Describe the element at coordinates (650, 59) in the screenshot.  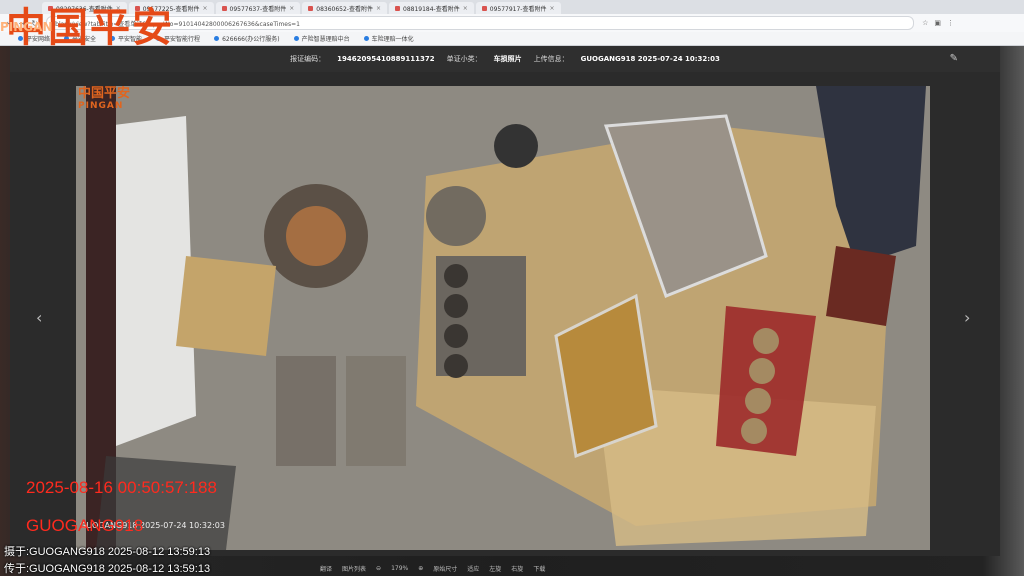
I see `upload-info-value: GUOGANG918 2025-07-24 10:32:03` at that location.